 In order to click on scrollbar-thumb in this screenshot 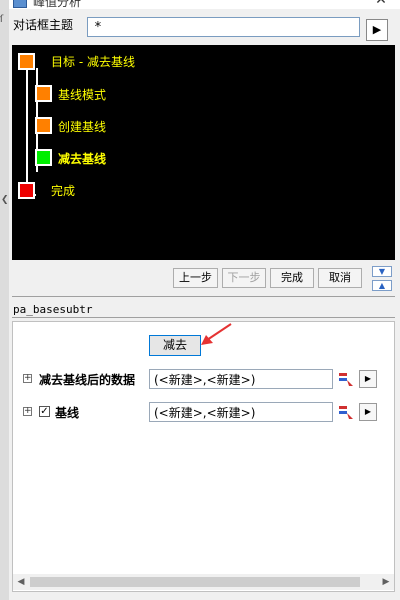, I will do `click(195, 582)`.